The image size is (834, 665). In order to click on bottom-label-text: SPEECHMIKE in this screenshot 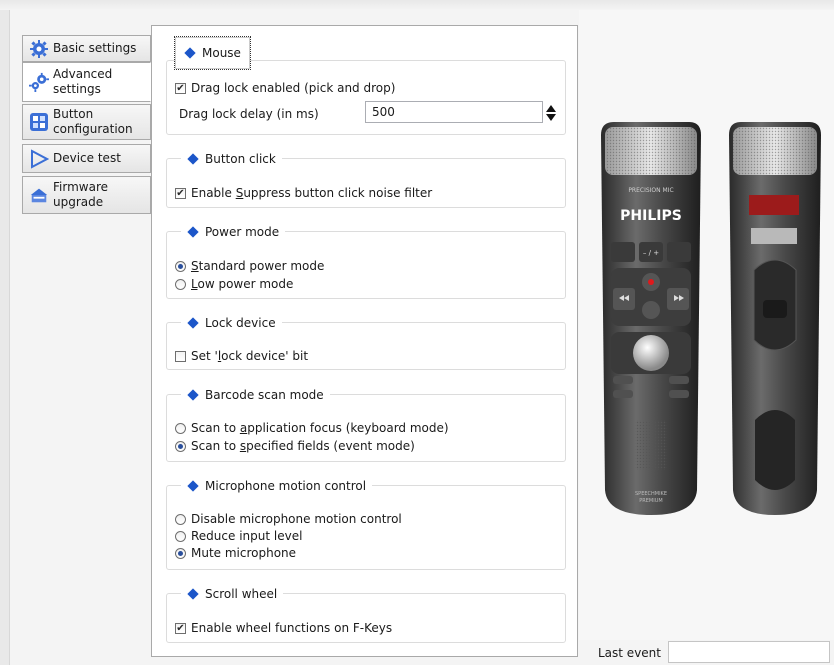, I will do `click(651, 494)`.